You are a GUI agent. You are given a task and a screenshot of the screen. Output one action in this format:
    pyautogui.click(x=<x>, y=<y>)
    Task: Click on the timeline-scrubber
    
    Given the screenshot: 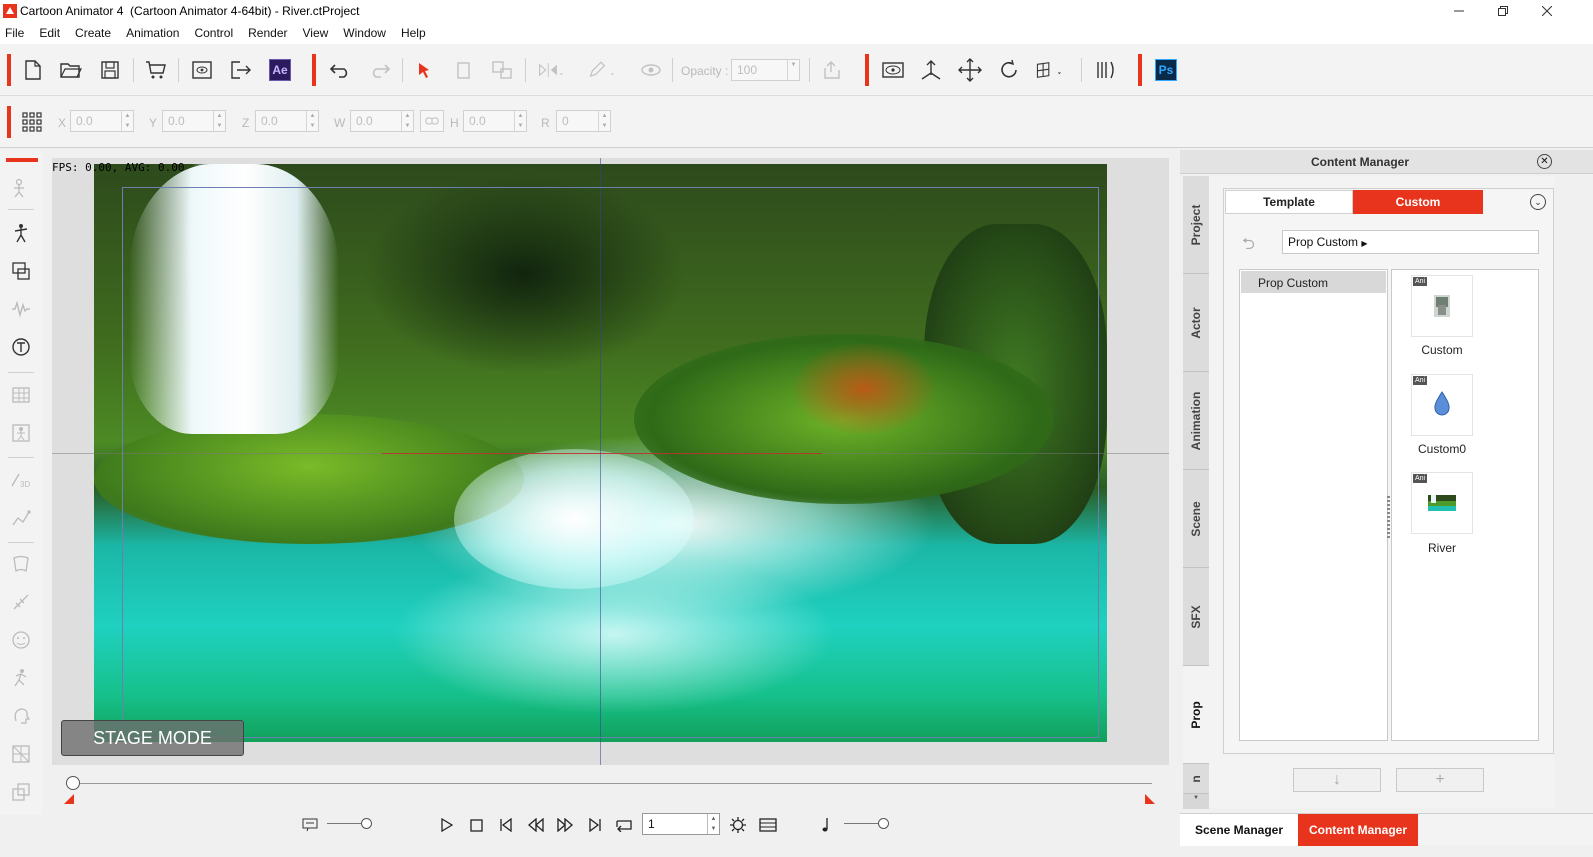 What is the action you would take?
    pyautogui.click(x=610, y=786)
    